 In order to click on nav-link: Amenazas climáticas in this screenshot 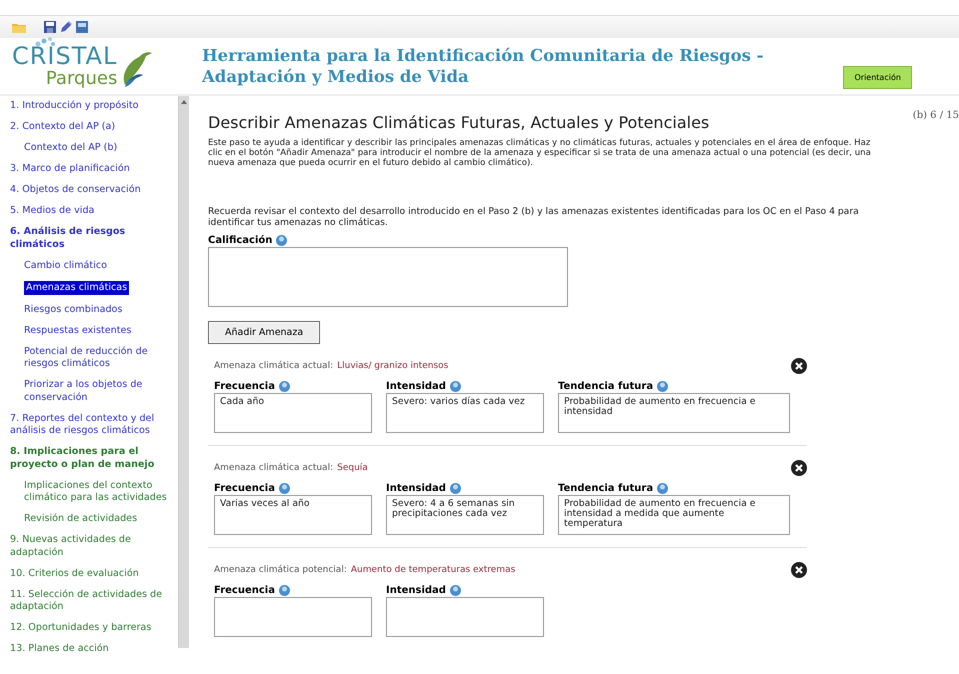, I will do `click(77, 287)`.